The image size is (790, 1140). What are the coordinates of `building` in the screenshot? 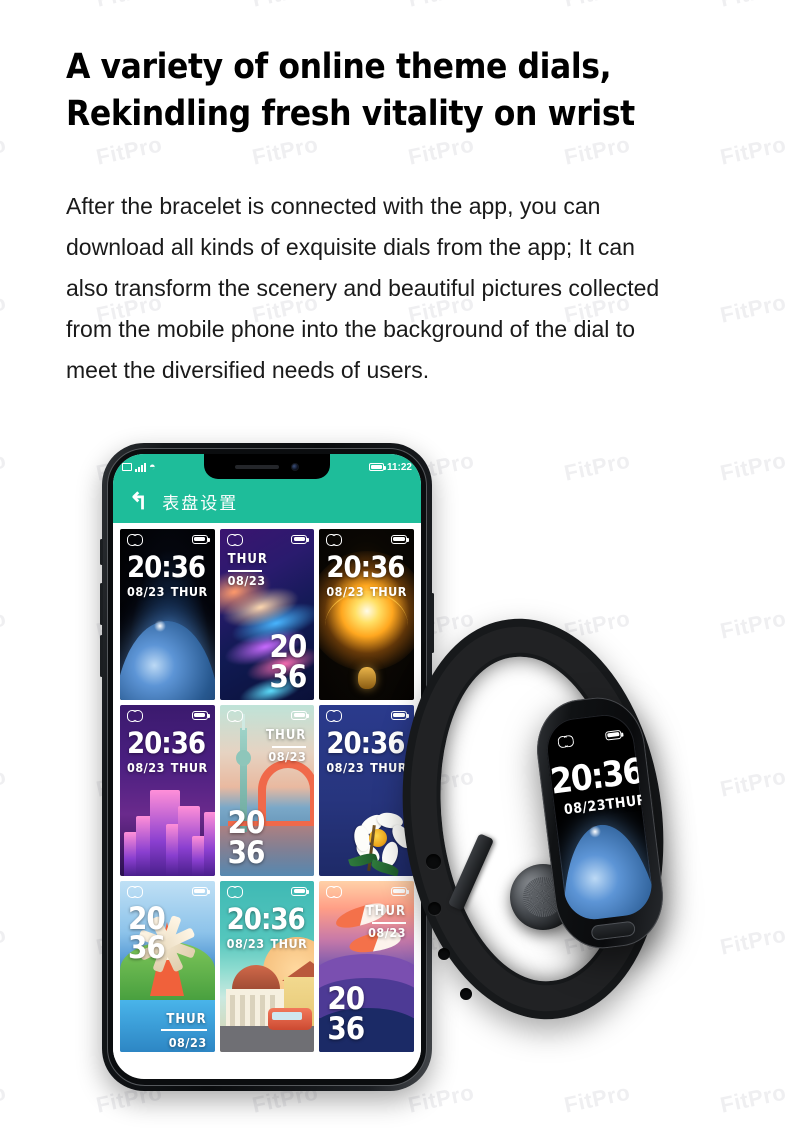 It's located at (209, 844).